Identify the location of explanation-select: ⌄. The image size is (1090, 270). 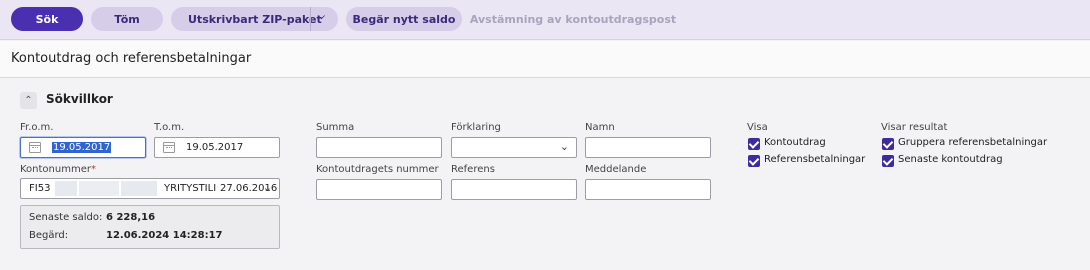
(514, 147).